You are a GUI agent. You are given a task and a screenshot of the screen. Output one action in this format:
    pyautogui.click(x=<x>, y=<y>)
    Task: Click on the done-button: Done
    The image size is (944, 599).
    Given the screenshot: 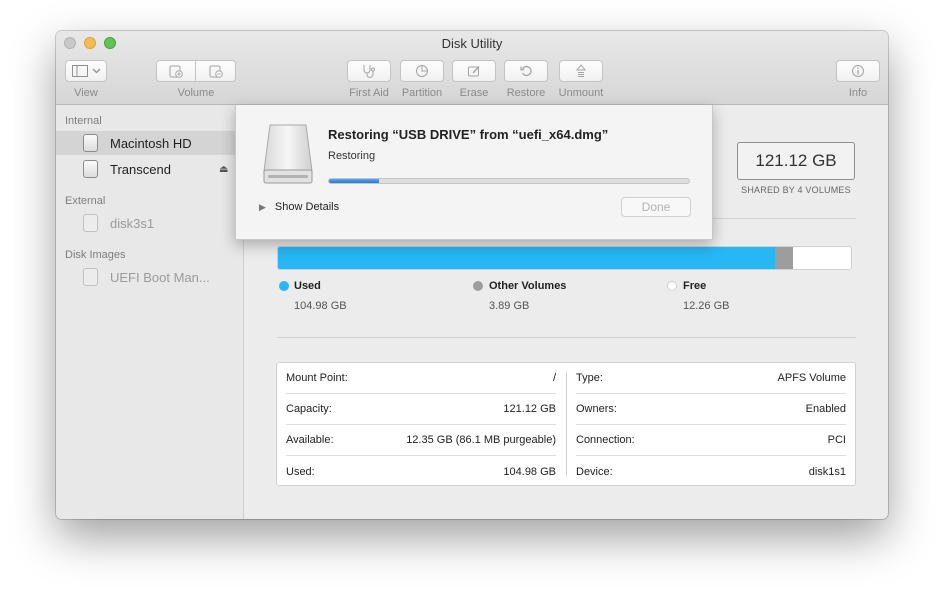 What is the action you would take?
    pyautogui.click(x=656, y=207)
    